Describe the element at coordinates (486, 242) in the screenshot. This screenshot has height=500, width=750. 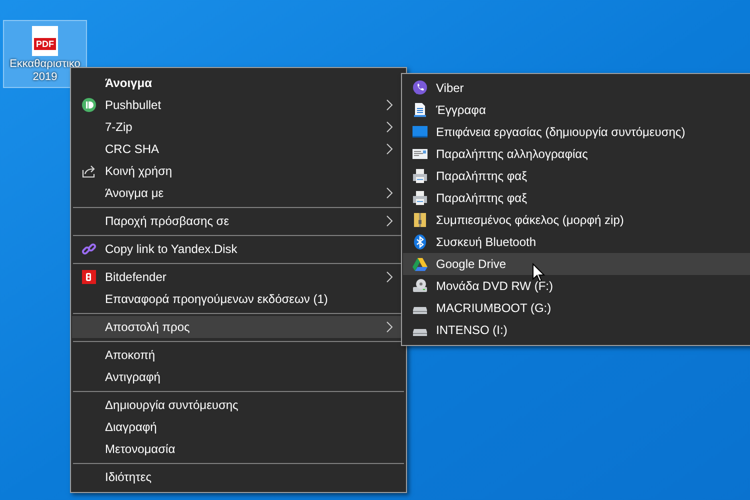
I see `menu-item-label: Συσκευή Bluetooth` at that location.